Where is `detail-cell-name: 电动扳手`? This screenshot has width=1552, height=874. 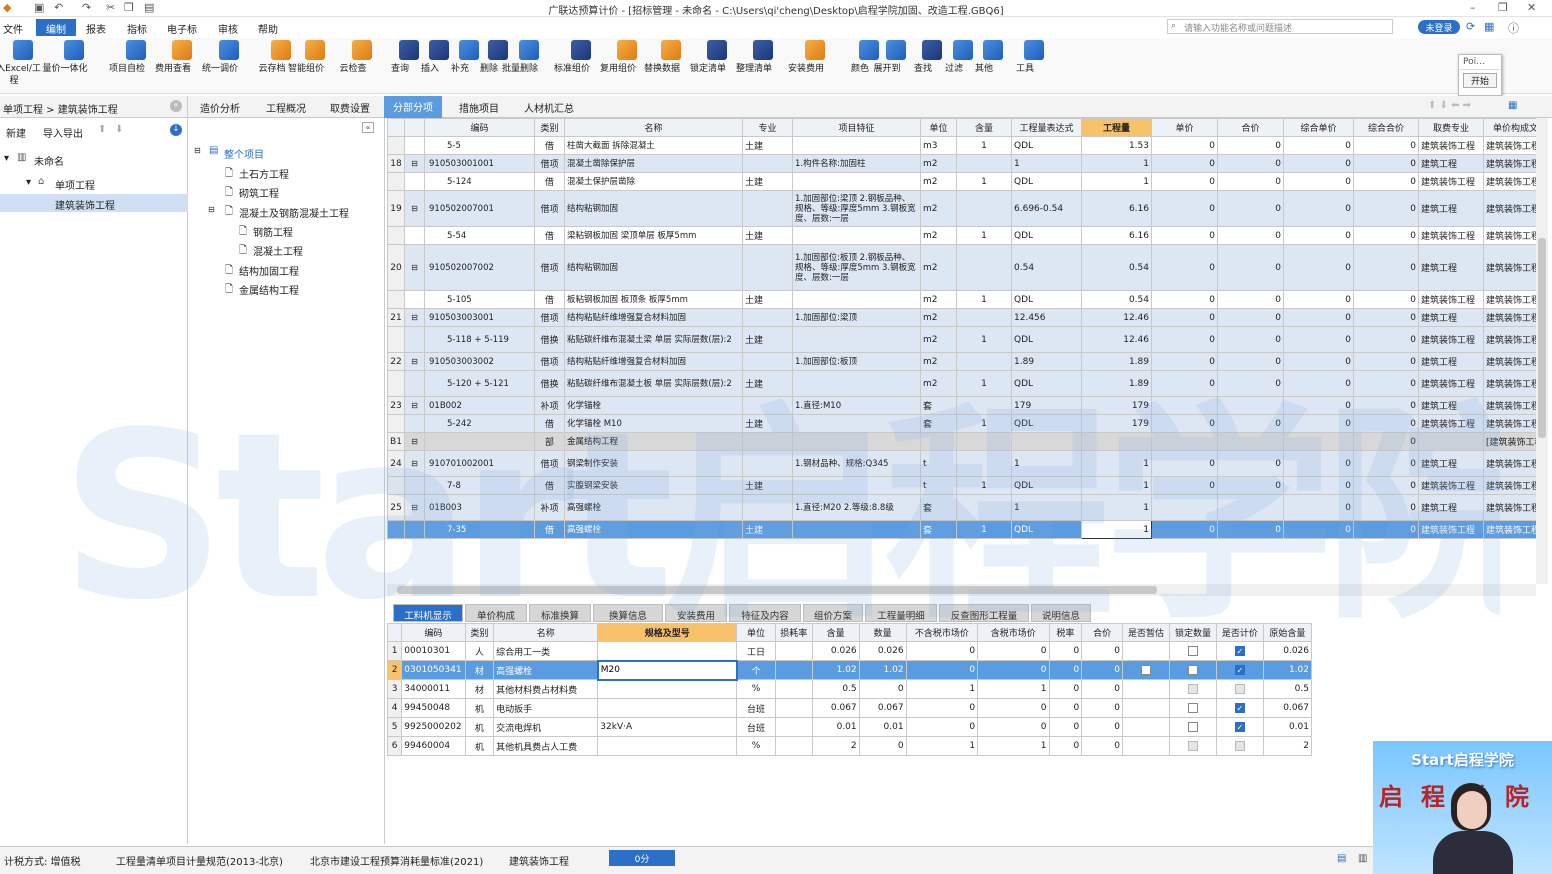 detail-cell-name: 电动扳手 is located at coordinates (546, 708).